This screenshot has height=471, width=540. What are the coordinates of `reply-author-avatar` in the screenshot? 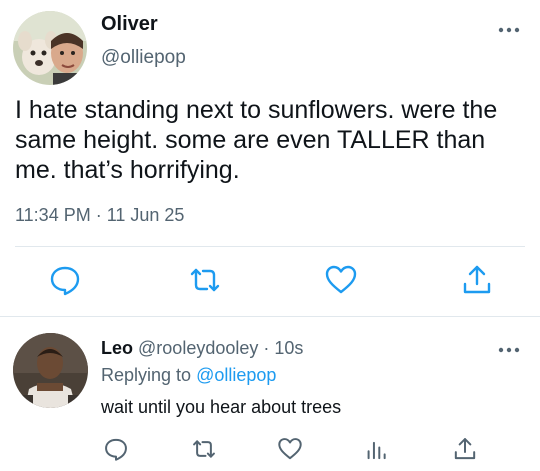 It's located at (50, 370).